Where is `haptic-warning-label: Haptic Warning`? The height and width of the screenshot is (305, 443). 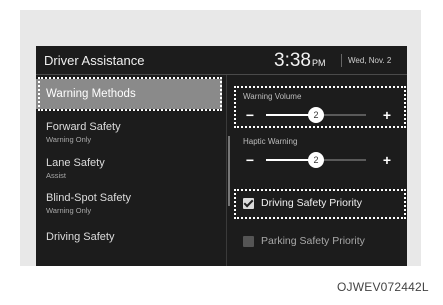 haptic-warning-label: Haptic Warning is located at coordinates (270, 141).